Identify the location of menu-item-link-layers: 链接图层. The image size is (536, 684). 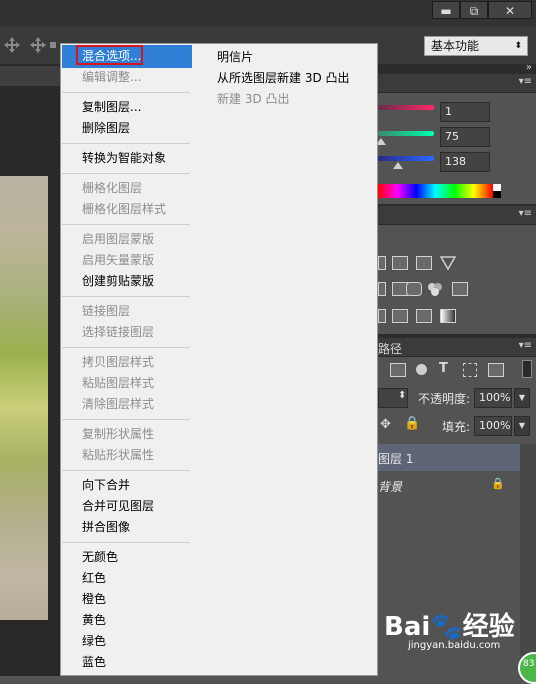
(106, 311).